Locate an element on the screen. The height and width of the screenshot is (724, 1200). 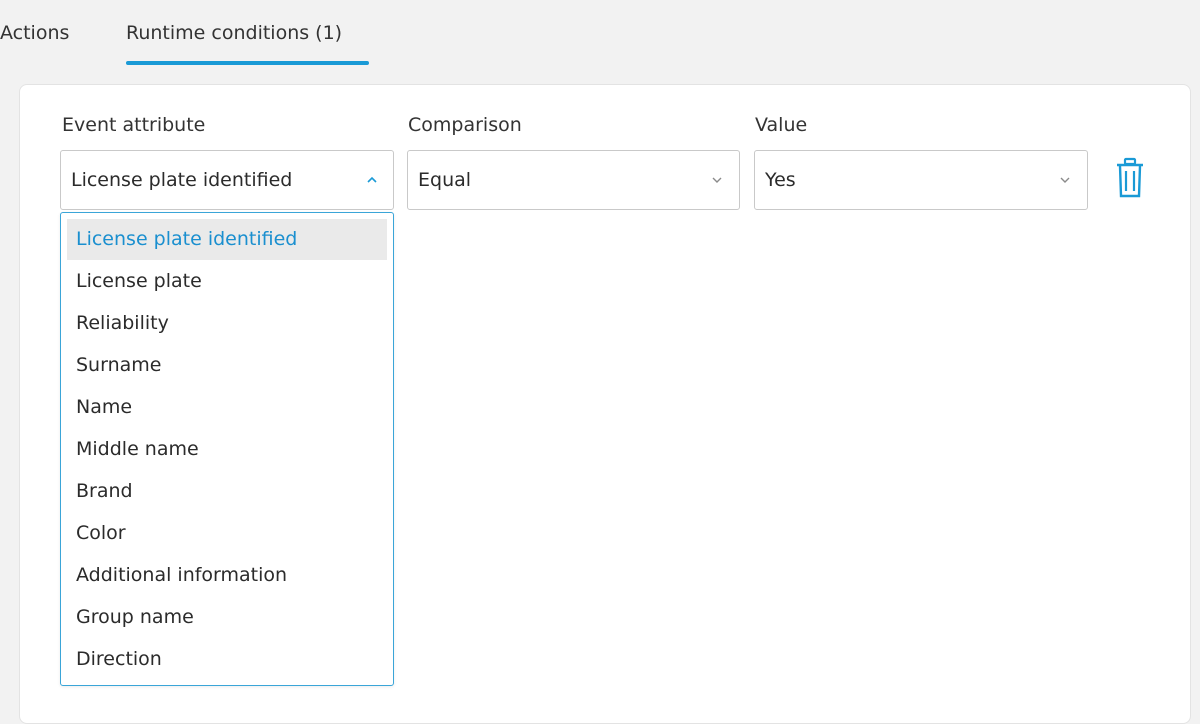
dropdown-option-license-plate: License plate is located at coordinates (227, 281).